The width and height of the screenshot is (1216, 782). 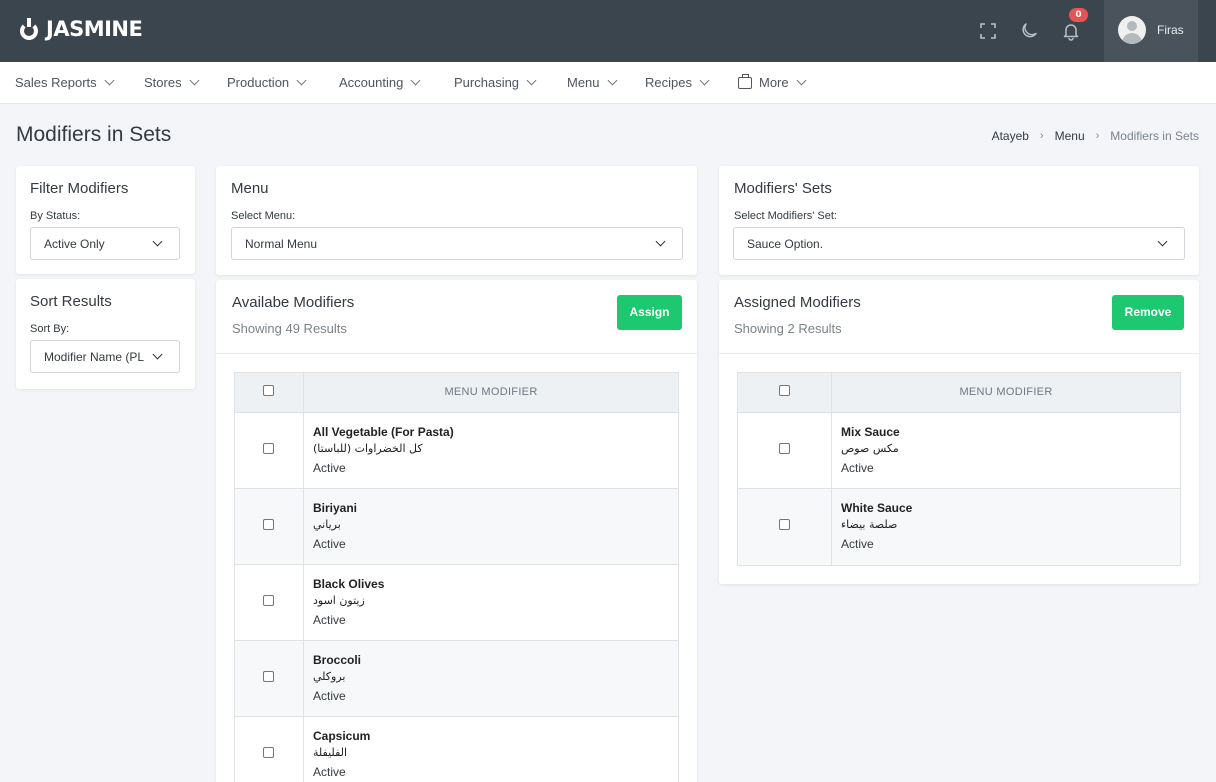 I want to click on modifier-name: Capsicum, so click(x=342, y=736).